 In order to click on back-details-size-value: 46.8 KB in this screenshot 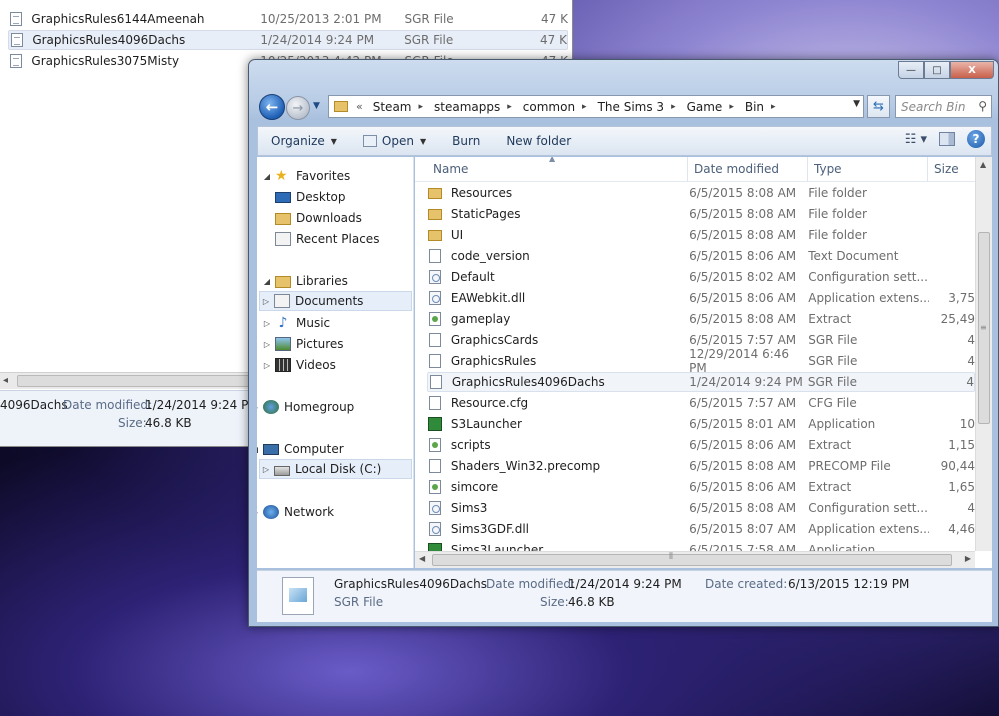, I will do `click(168, 423)`.